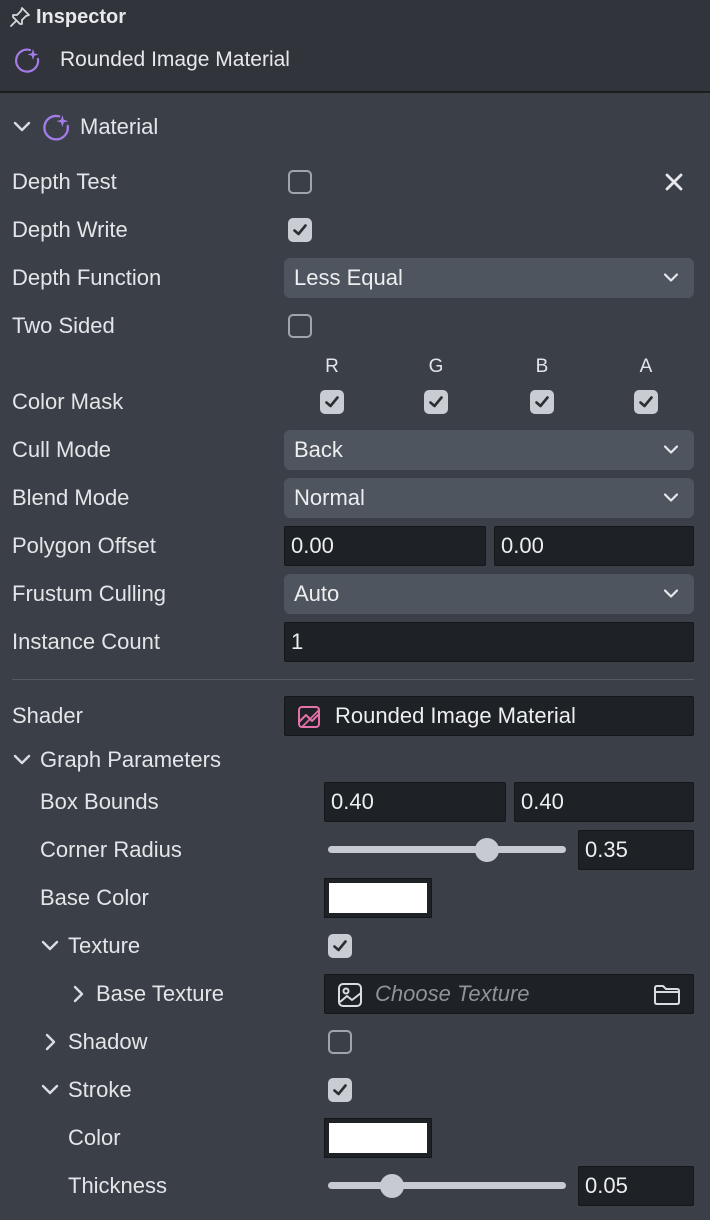  Describe the element at coordinates (348, 277) in the screenshot. I see `depth-function-value: Less Equal` at that location.